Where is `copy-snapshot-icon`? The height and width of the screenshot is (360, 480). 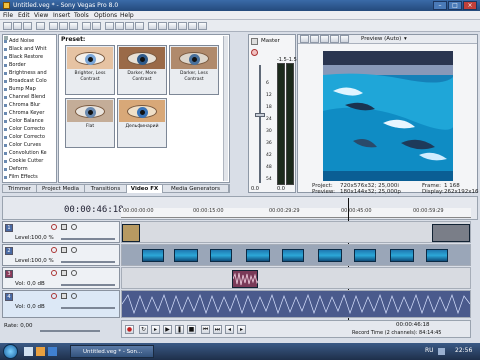 copy-snapshot-icon is located at coordinates (344, 39).